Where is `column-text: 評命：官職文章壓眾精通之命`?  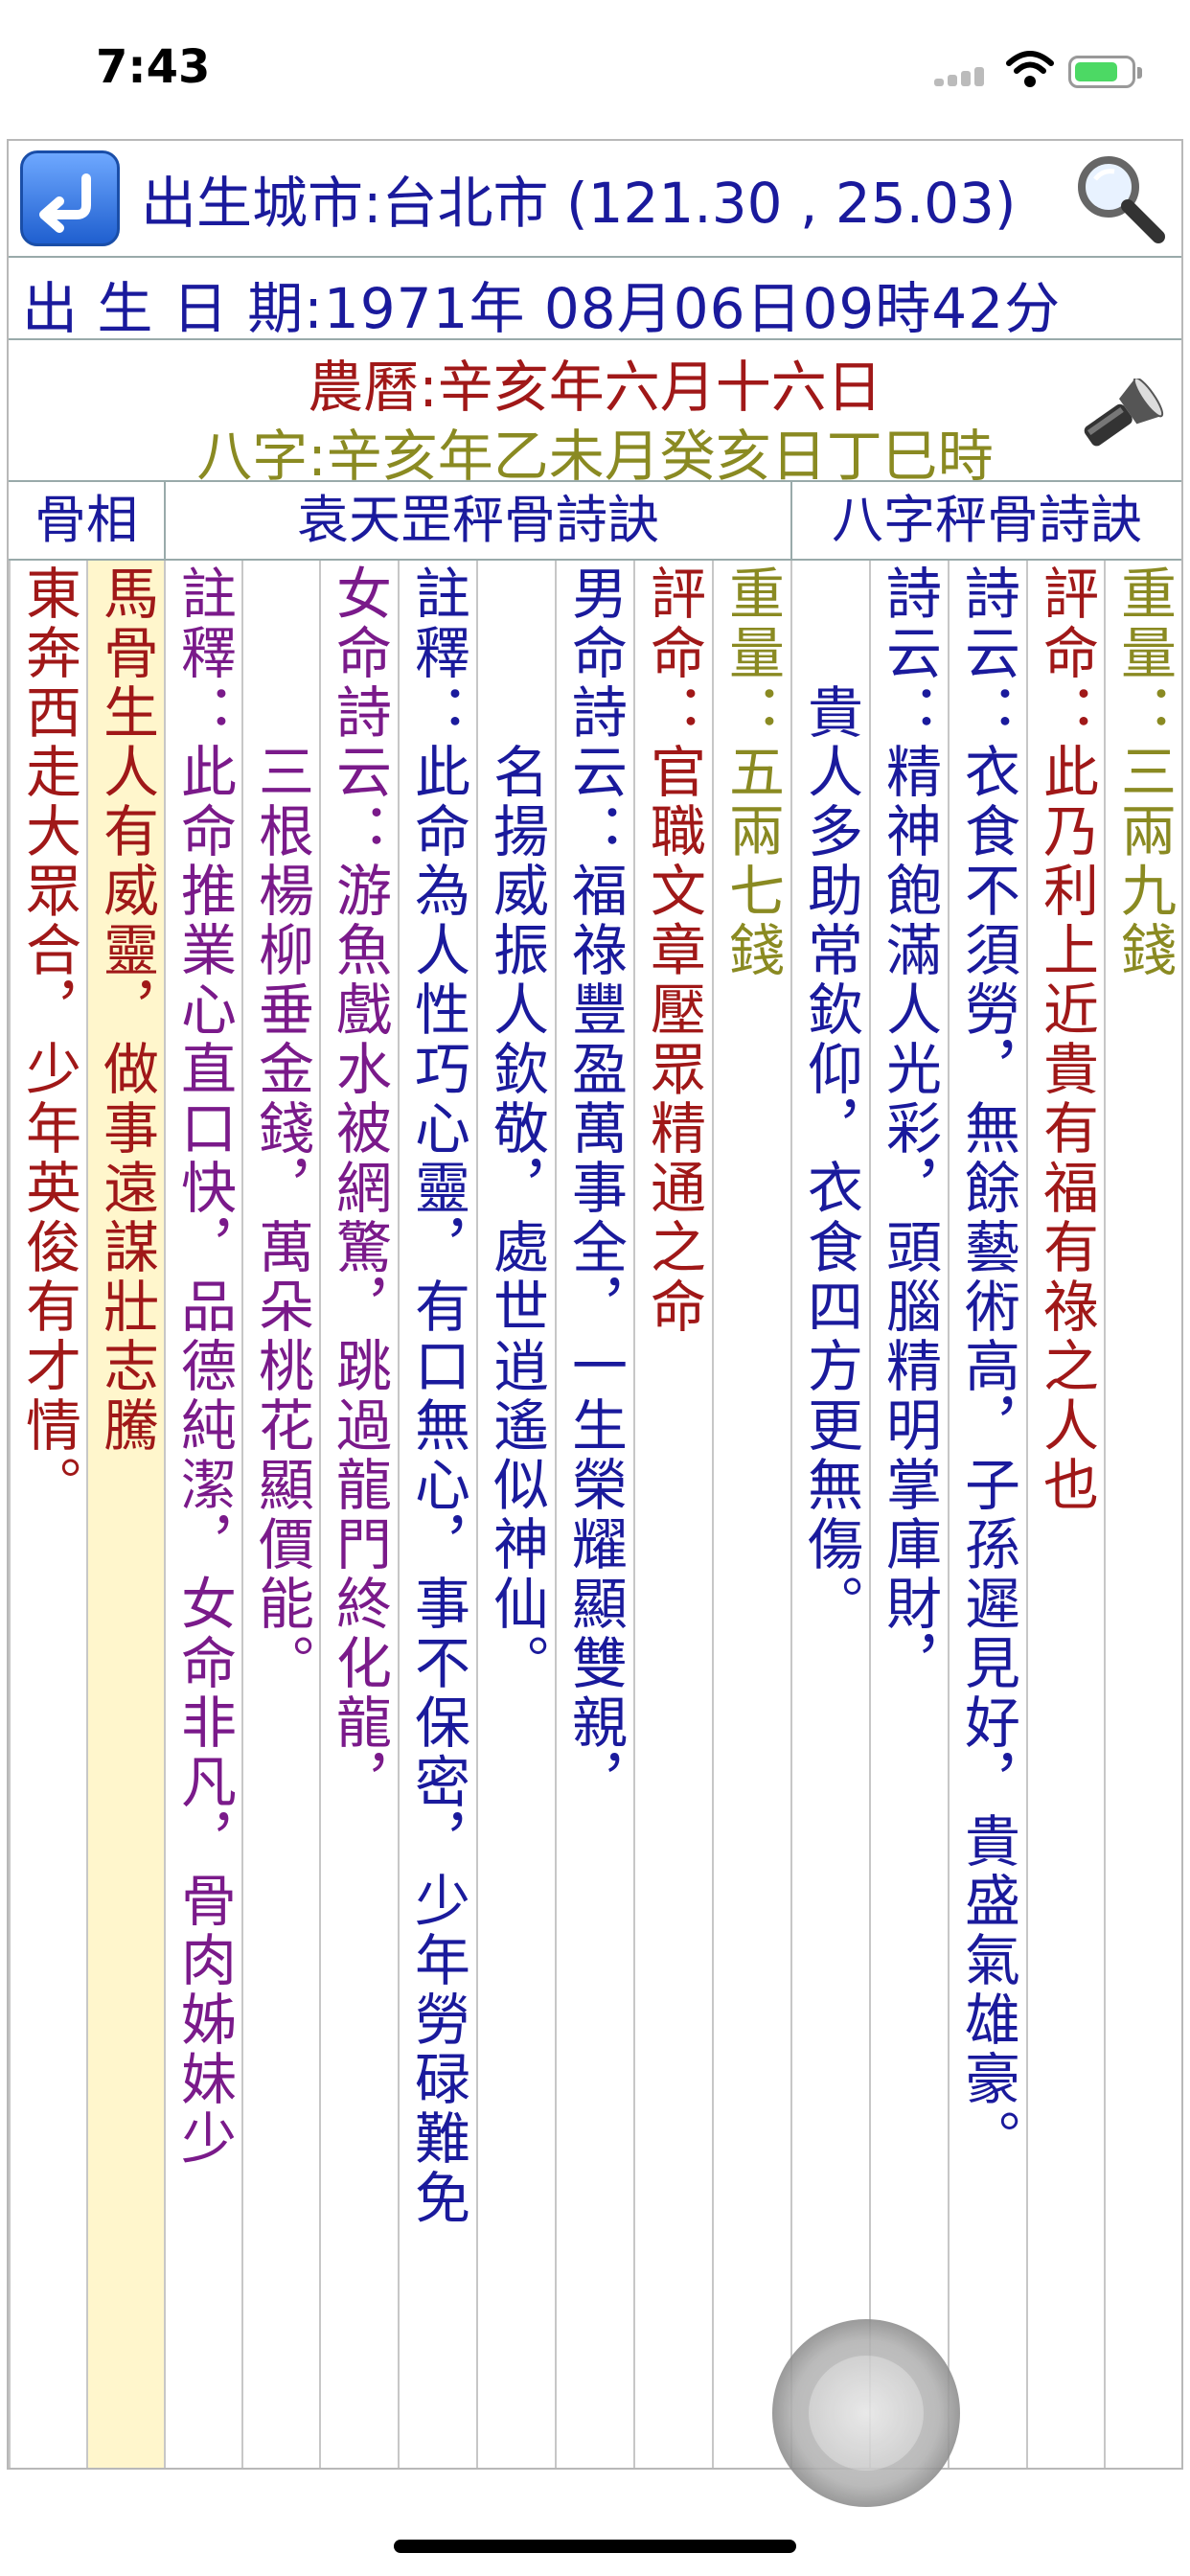
column-text: 評命：官職文章壓眾精通之命 is located at coordinates (673, 950).